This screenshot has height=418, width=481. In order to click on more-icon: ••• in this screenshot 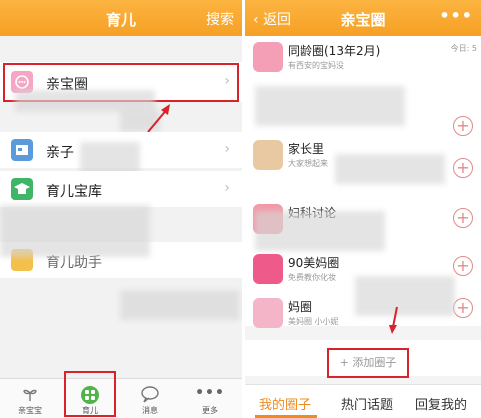, I will do `click(456, 15)`.